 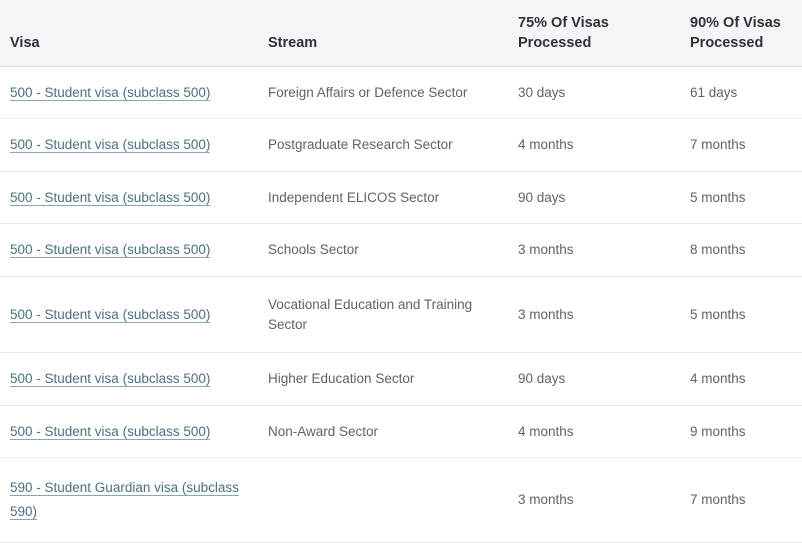 I want to click on cell-stream: Independent ELICOS Sector, so click(x=383, y=198).